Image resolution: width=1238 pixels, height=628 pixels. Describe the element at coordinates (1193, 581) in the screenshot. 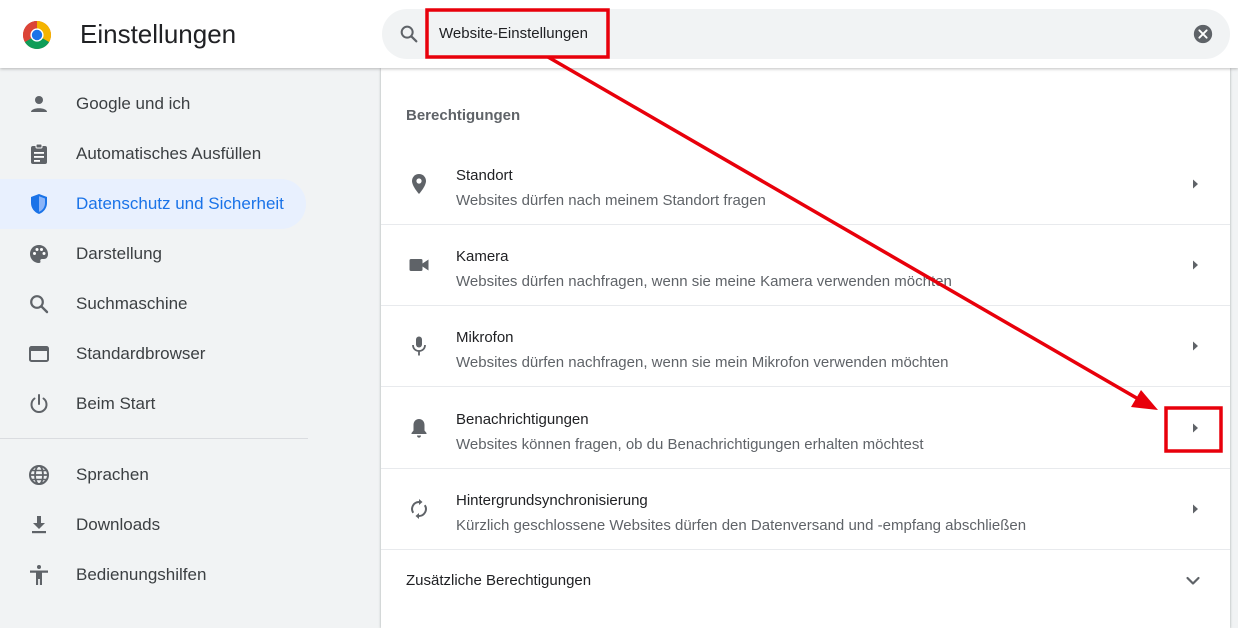

I see `chevron-down-icon` at that location.